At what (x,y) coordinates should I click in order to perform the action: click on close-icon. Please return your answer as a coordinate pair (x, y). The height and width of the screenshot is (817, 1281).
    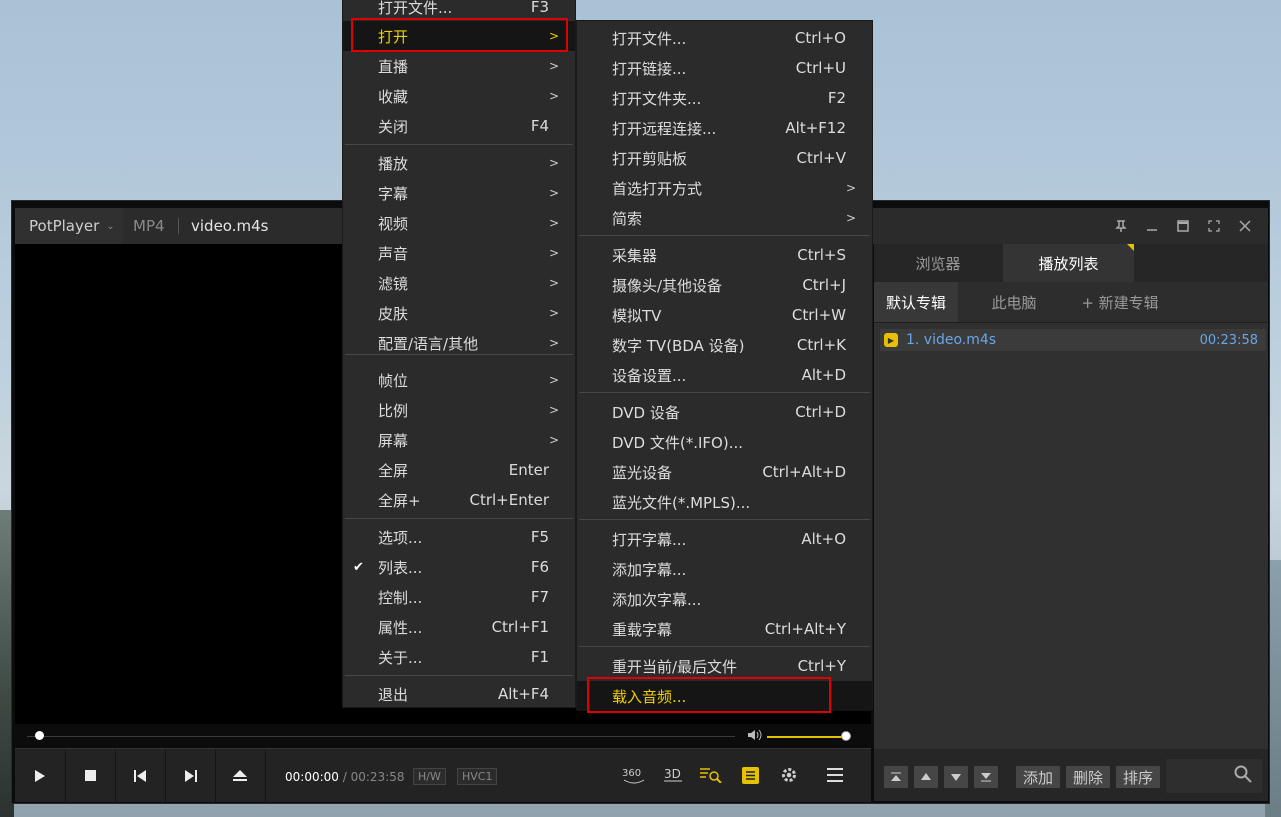
    Looking at the image, I should click on (1244, 226).